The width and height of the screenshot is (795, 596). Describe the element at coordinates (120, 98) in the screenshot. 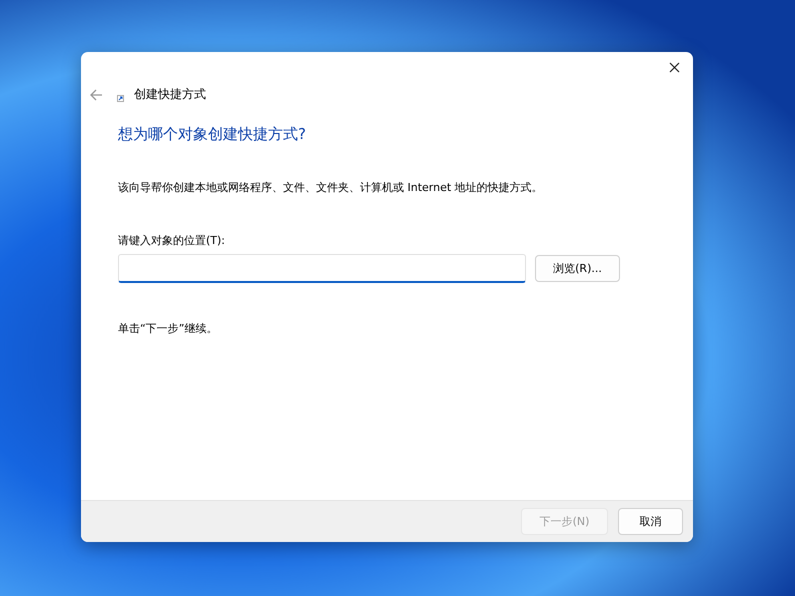

I see `shortcut-icon` at that location.